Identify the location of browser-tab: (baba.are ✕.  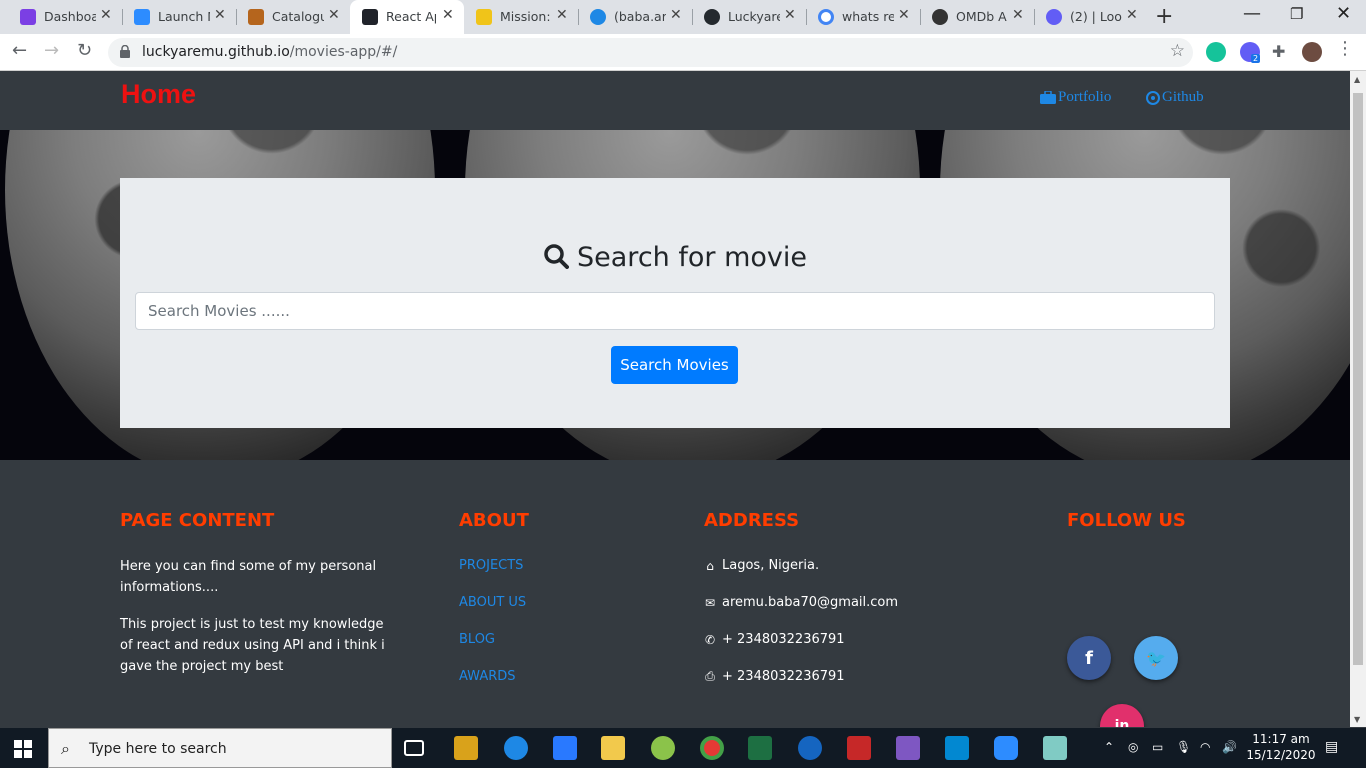
(631, 17).